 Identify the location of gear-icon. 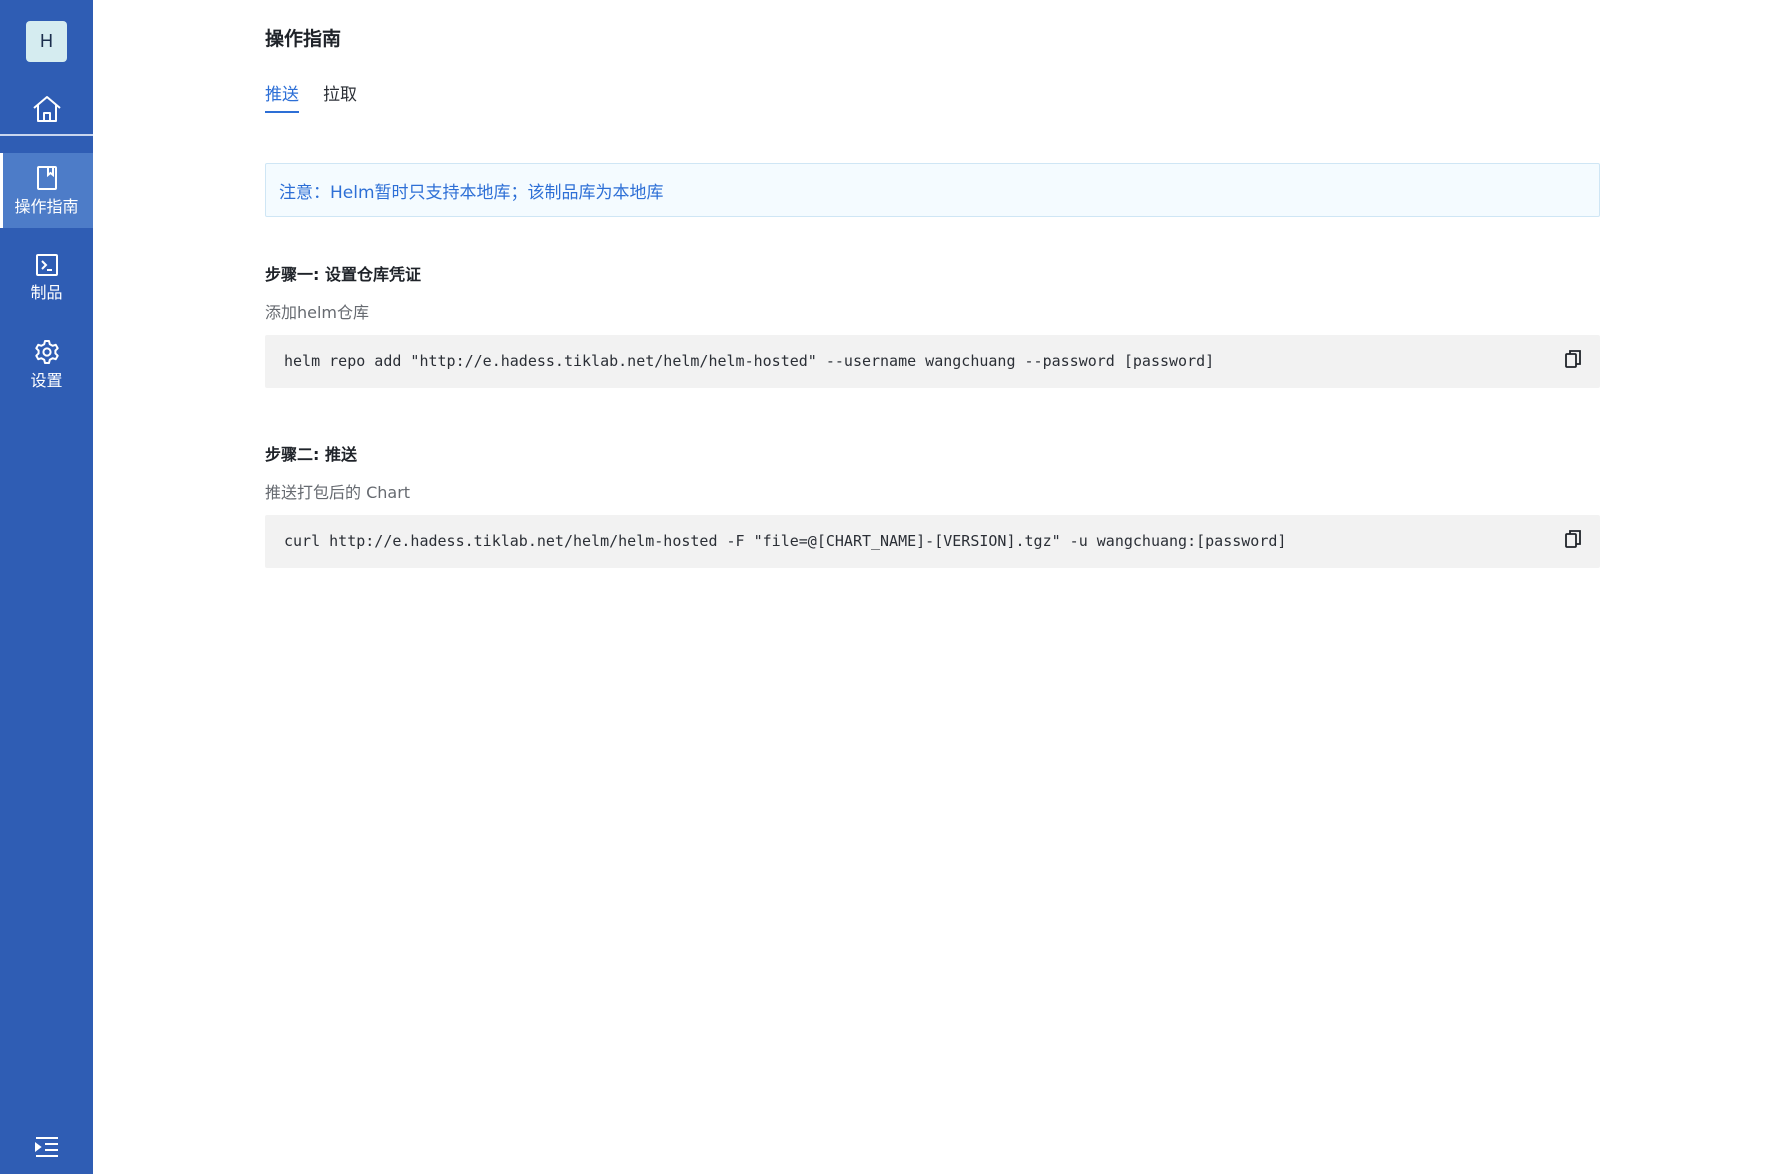
(46, 352).